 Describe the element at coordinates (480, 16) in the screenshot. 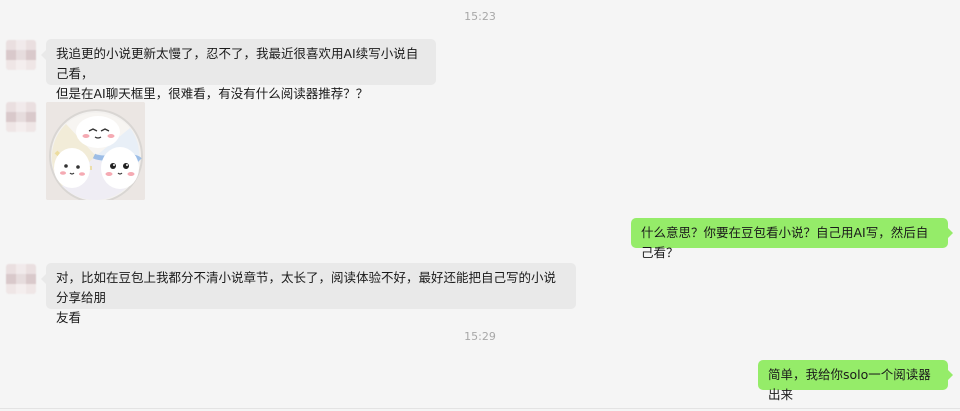

I see `timestamp: 15:23` at that location.